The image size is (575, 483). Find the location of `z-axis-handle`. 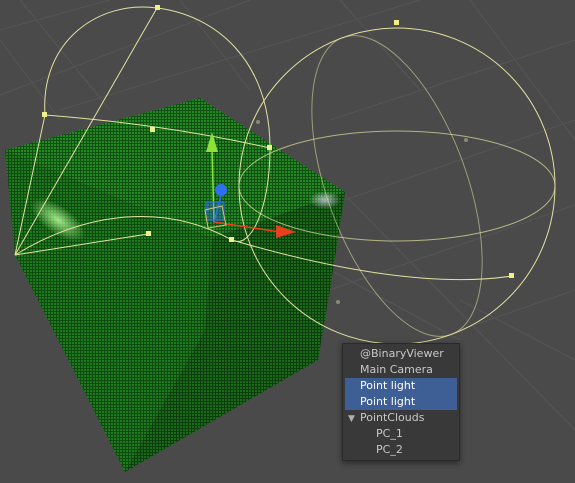

z-axis-handle is located at coordinates (221, 190).